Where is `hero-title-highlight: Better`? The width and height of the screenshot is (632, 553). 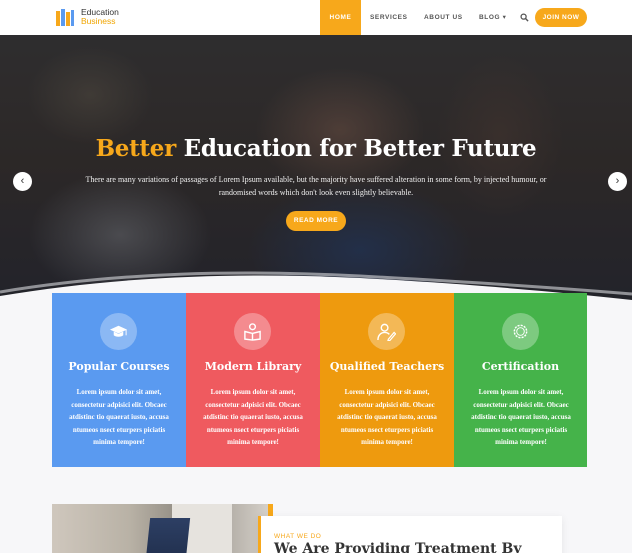
hero-title-highlight: Better is located at coordinates (136, 148).